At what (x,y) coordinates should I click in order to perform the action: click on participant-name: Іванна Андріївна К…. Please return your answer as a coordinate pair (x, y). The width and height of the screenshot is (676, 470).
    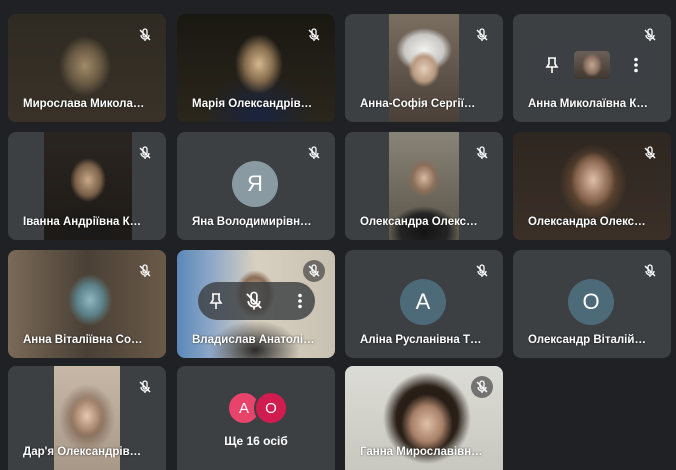
    Looking at the image, I should click on (82, 222).